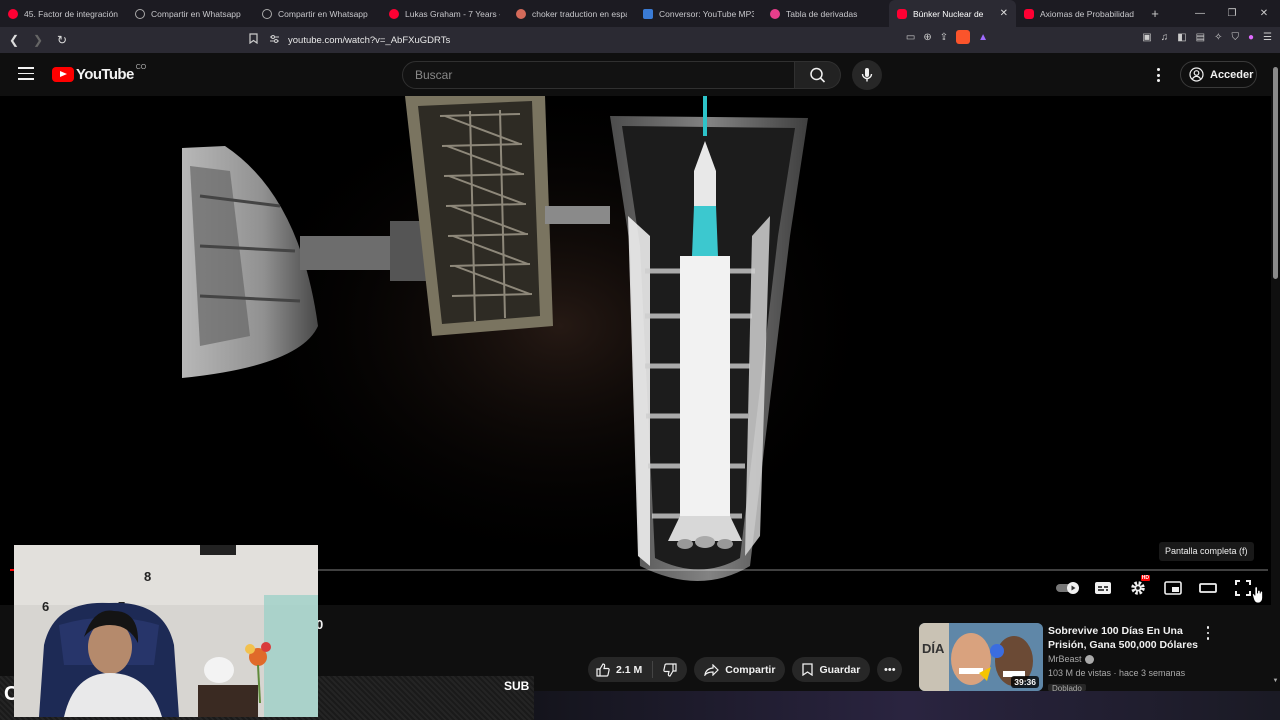 The height and width of the screenshot is (720, 1280). I want to click on wallet-icon: ▤, so click(1200, 37).